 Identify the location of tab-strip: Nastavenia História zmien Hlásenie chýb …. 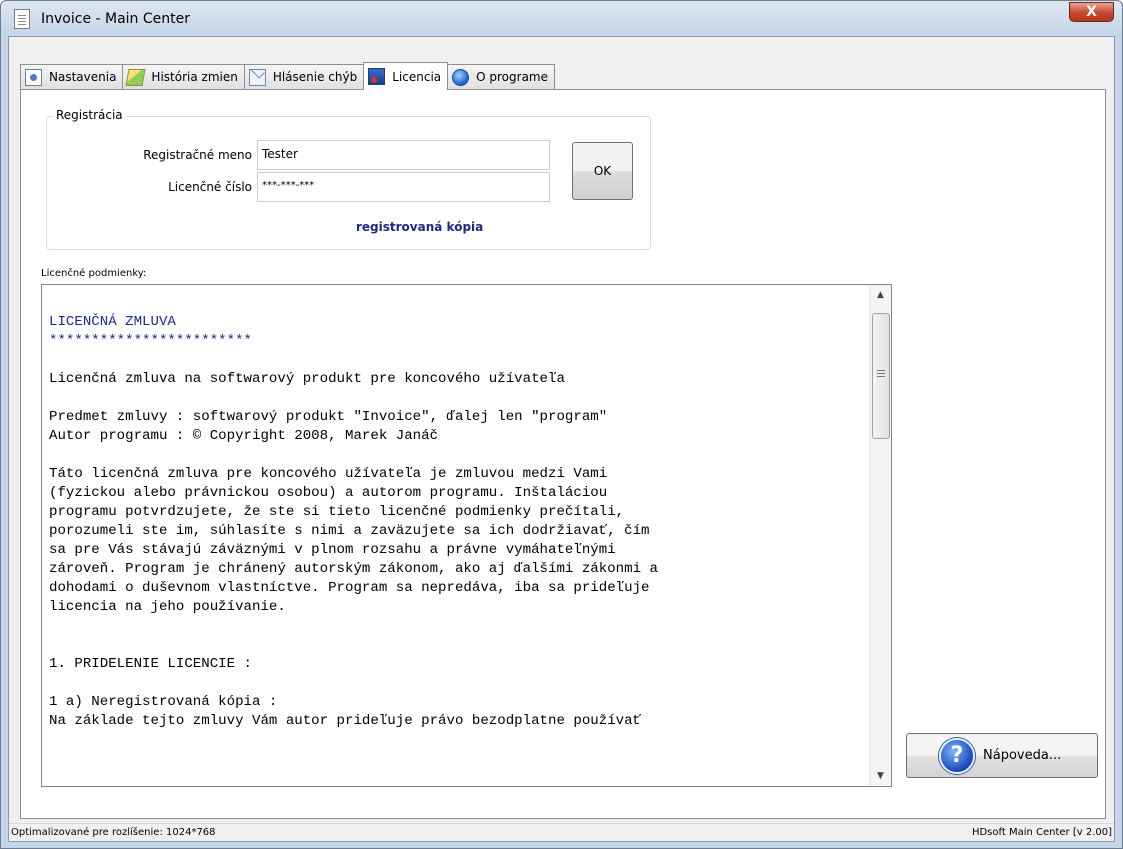
(287, 76).